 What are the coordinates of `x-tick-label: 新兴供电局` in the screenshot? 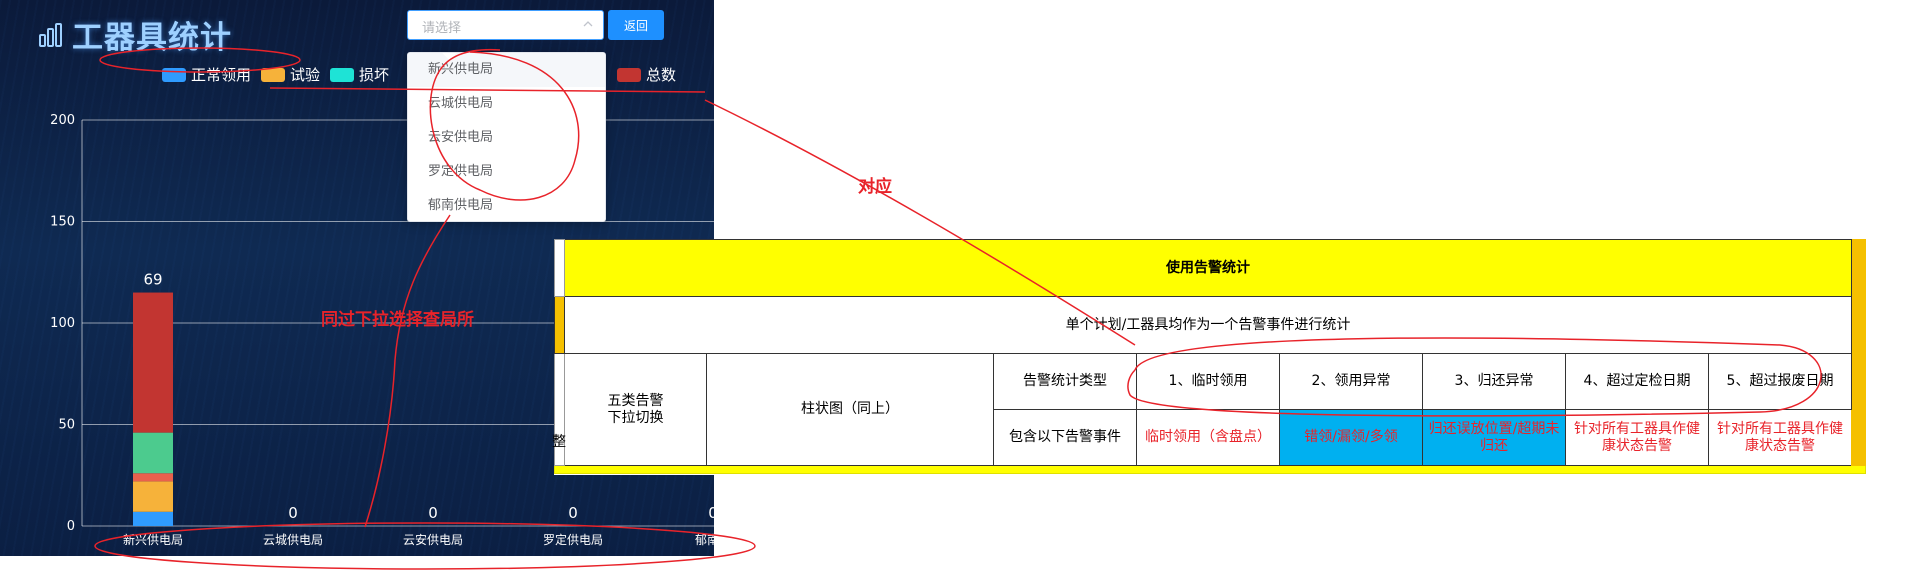 It's located at (153, 539).